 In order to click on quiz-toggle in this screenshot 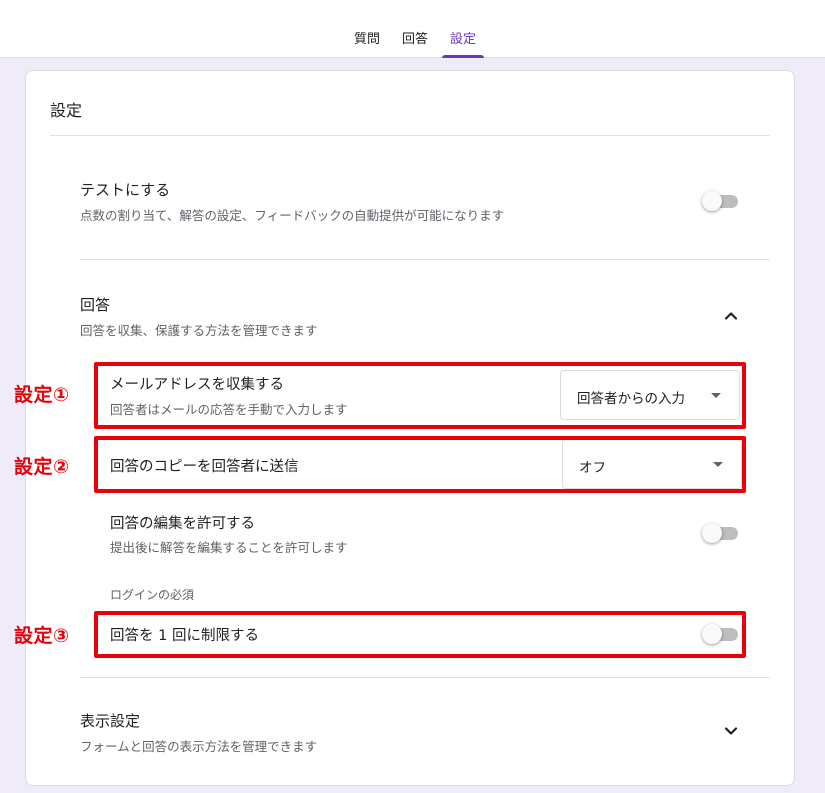, I will do `click(721, 201)`.